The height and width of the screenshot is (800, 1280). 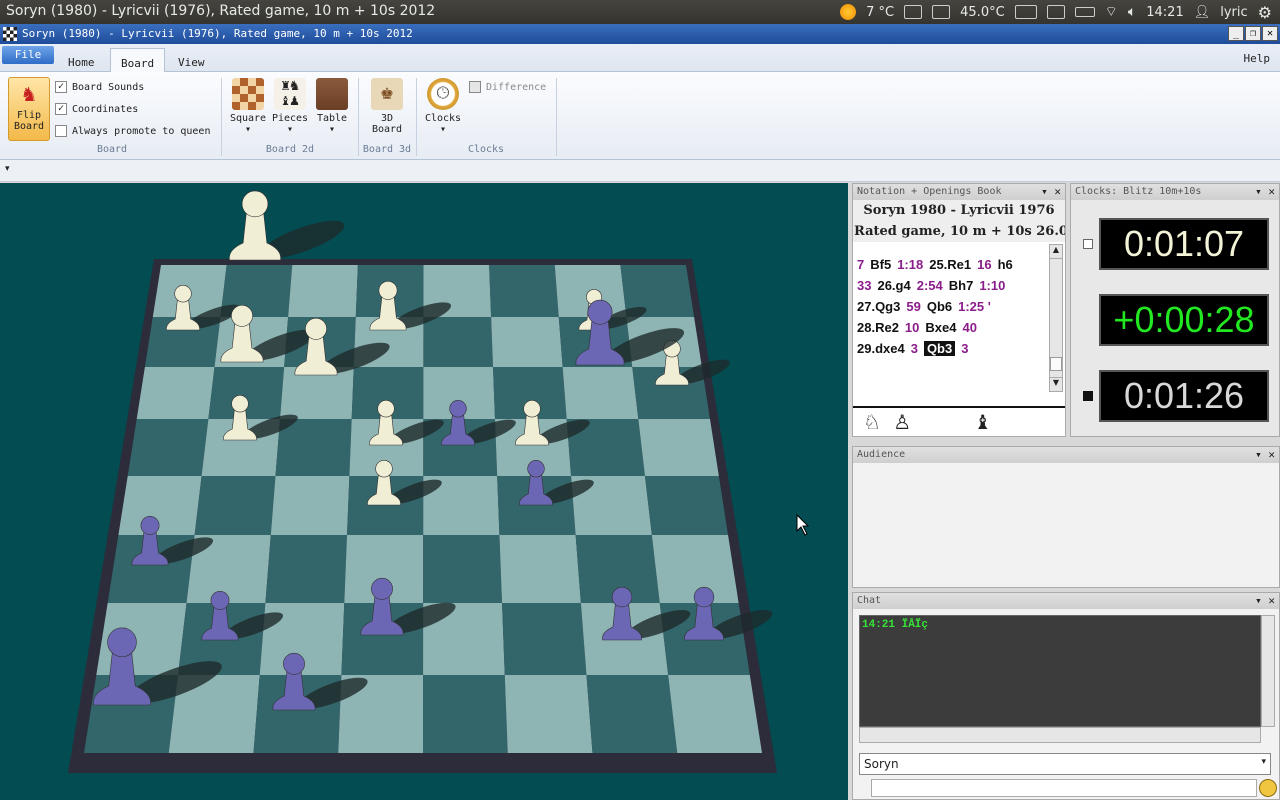 What do you see at coordinates (1056, 318) in the screenshot?
I see `notation-scrollbar: ▲ ▼` at bounding box center [1056, 318].